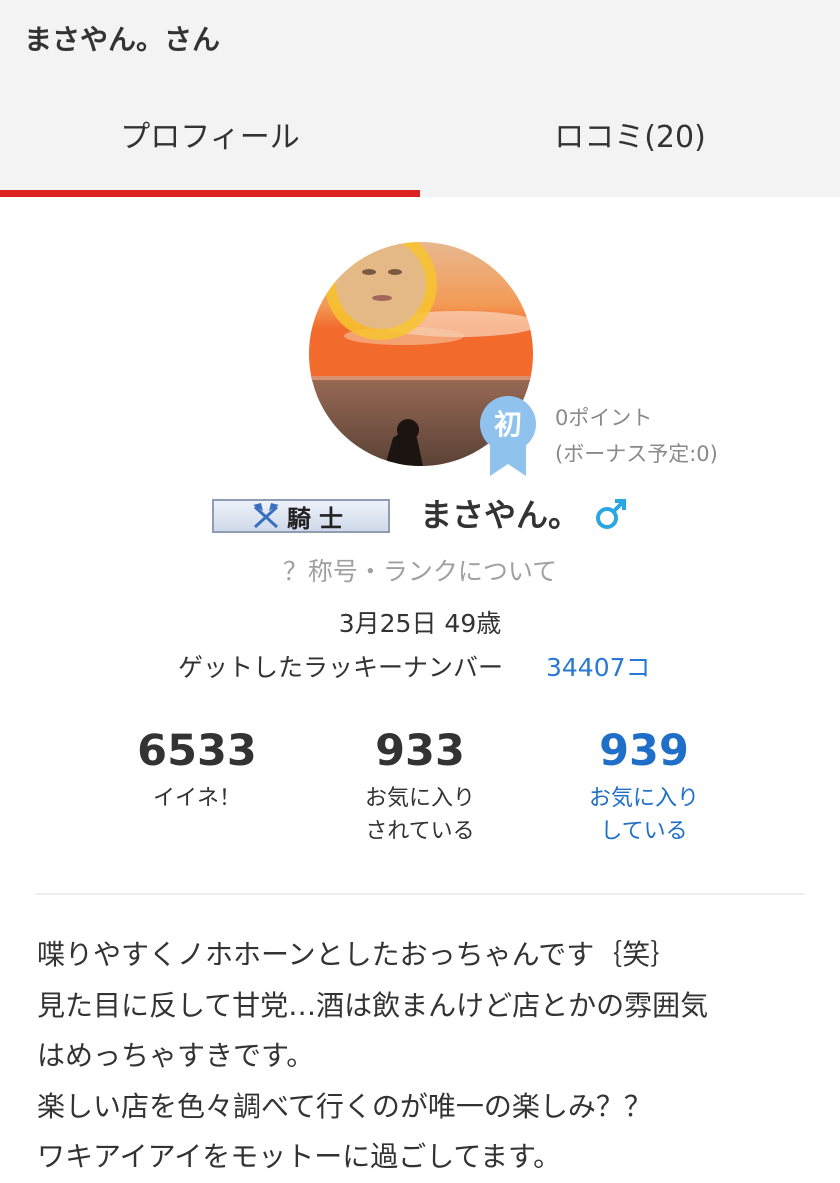 Image resolution: width=840 pixels, height=1183 pixels. I want to click on bio-line: ワキアイアイをモットーに過ごしてます。, so click(299, 1156).